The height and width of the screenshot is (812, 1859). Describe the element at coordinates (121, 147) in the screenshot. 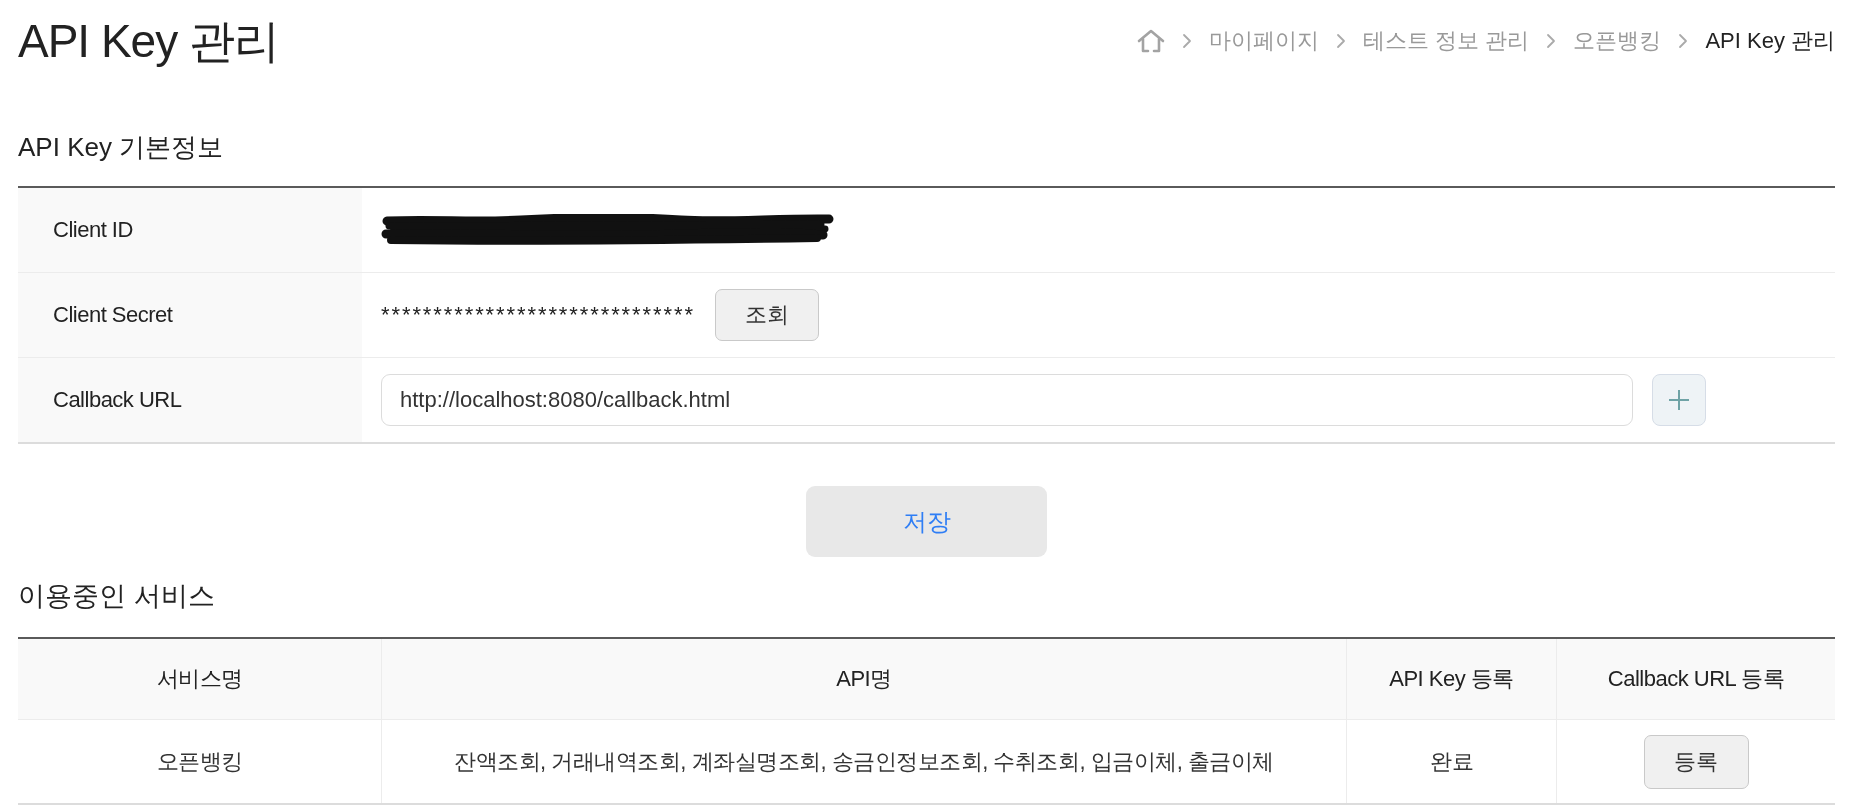

I see `section-heading: API Key 기본정보` at that location.